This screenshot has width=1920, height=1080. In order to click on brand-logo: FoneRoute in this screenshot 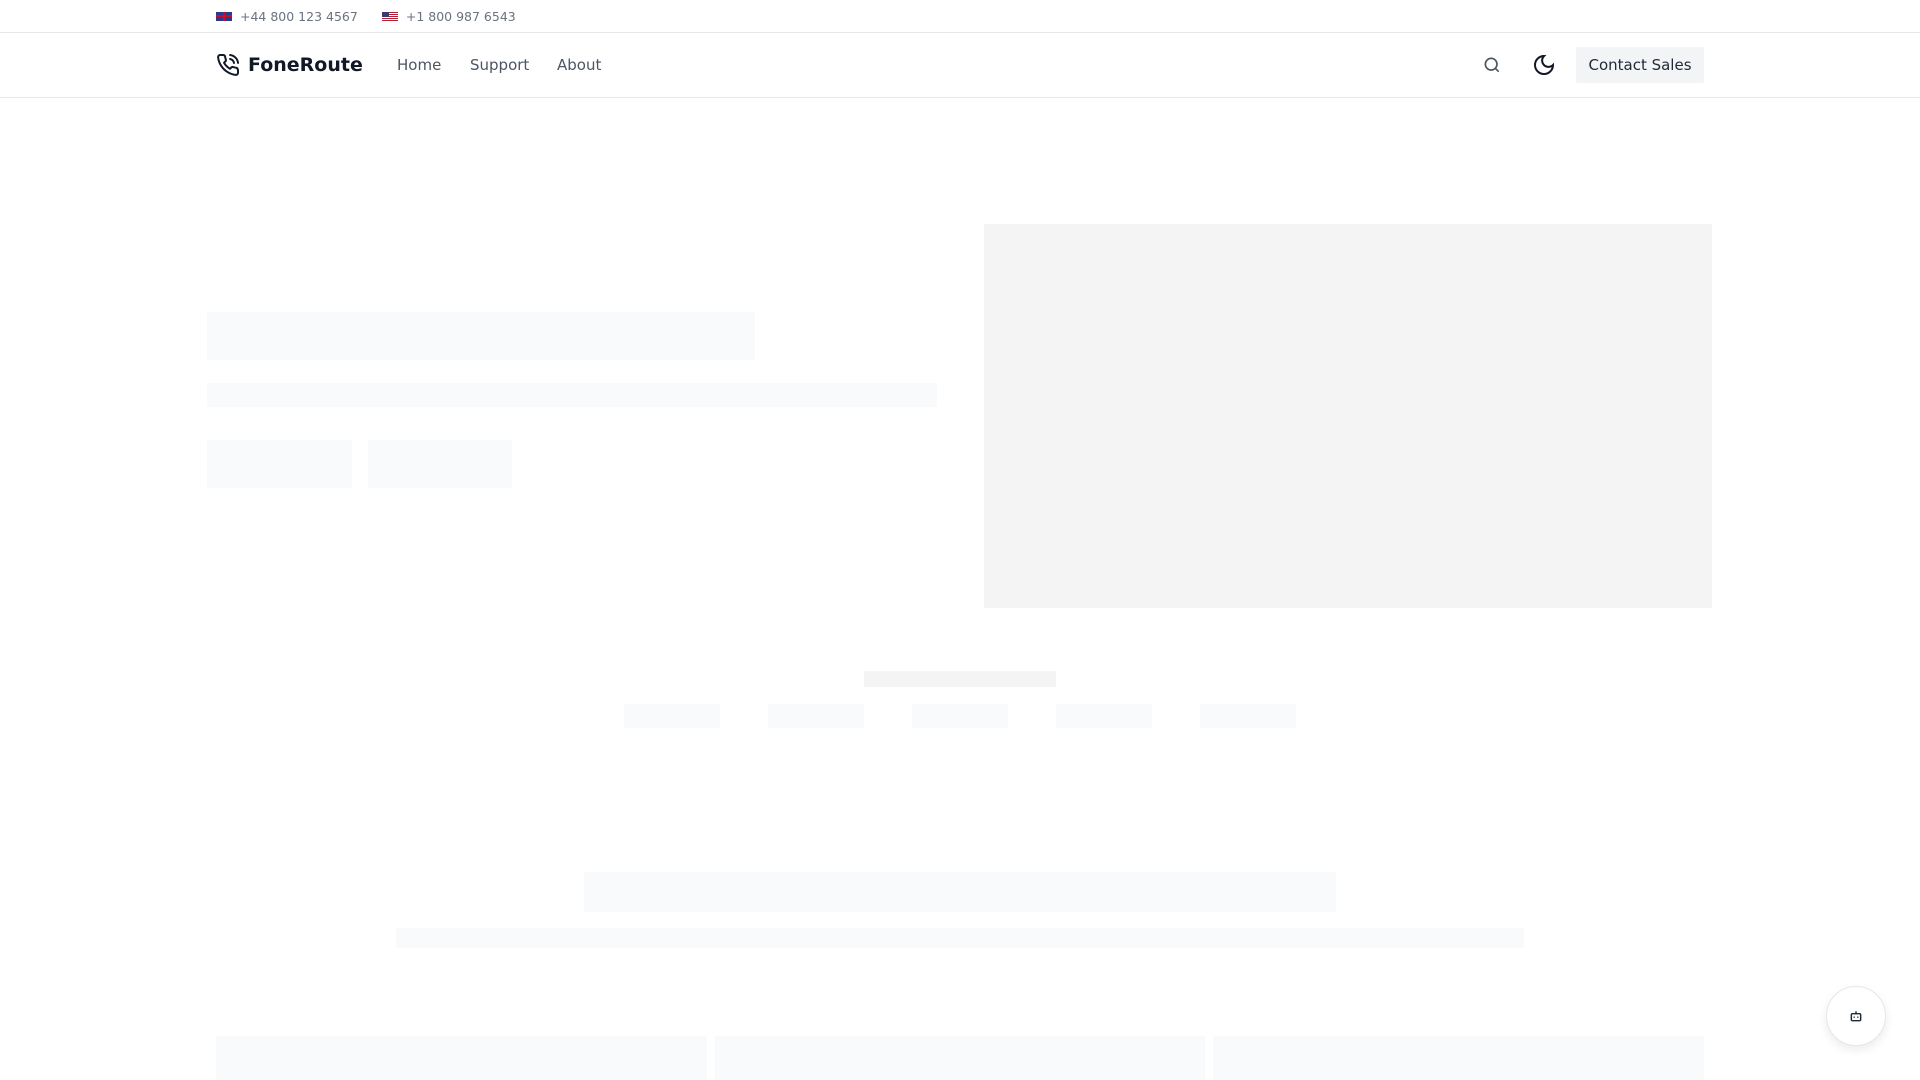, I will do `click(289, 65)`.